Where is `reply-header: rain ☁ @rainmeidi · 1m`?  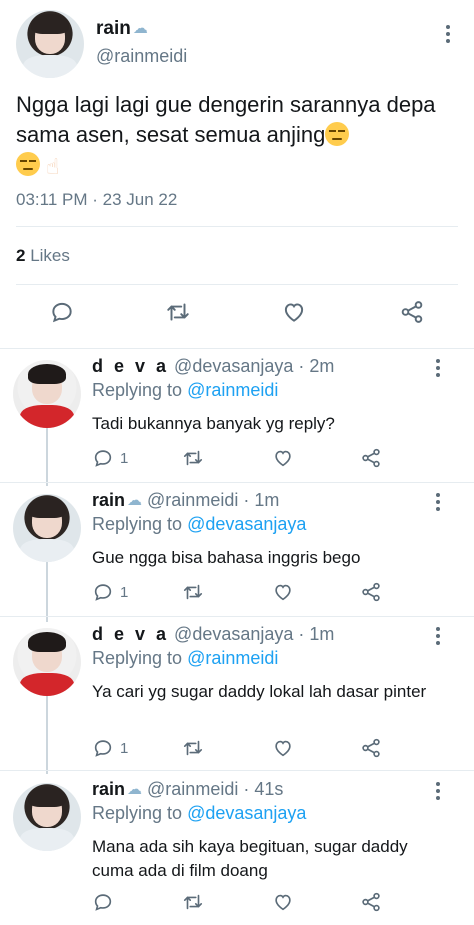
reply-header: rain ☁ @rainmeidi · 1m is located at coordinates (185, 500).